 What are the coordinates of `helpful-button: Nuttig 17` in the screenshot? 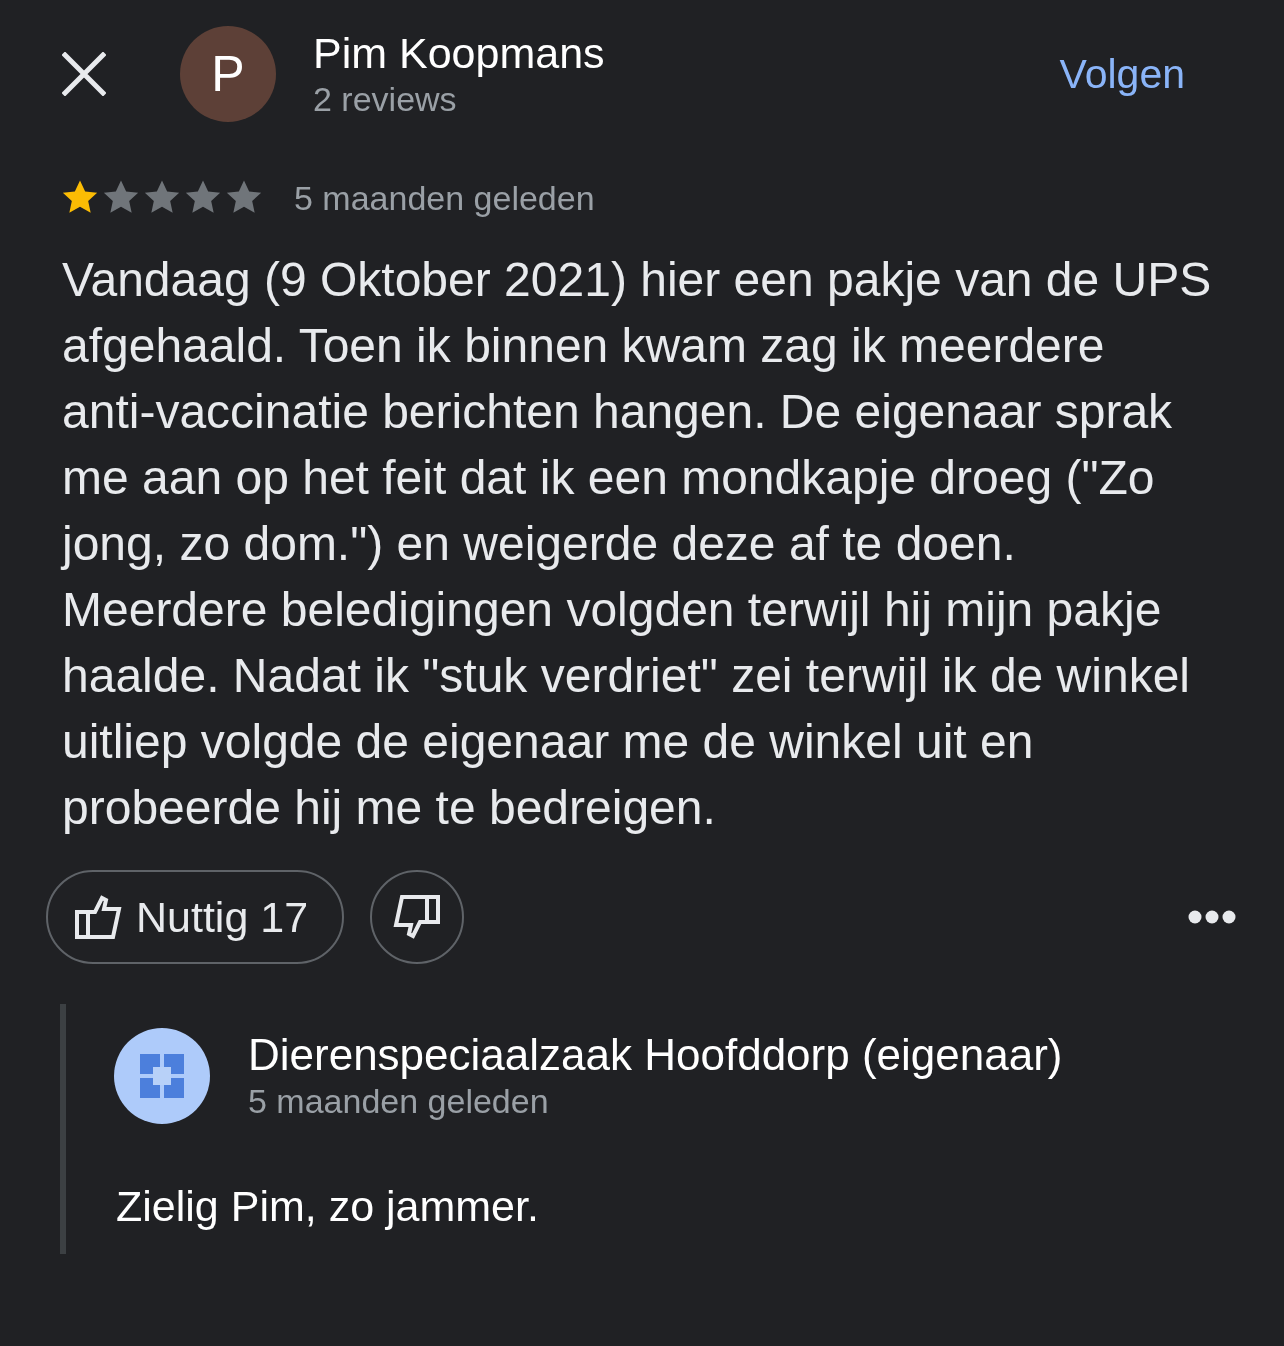 It's located at (195, 917).